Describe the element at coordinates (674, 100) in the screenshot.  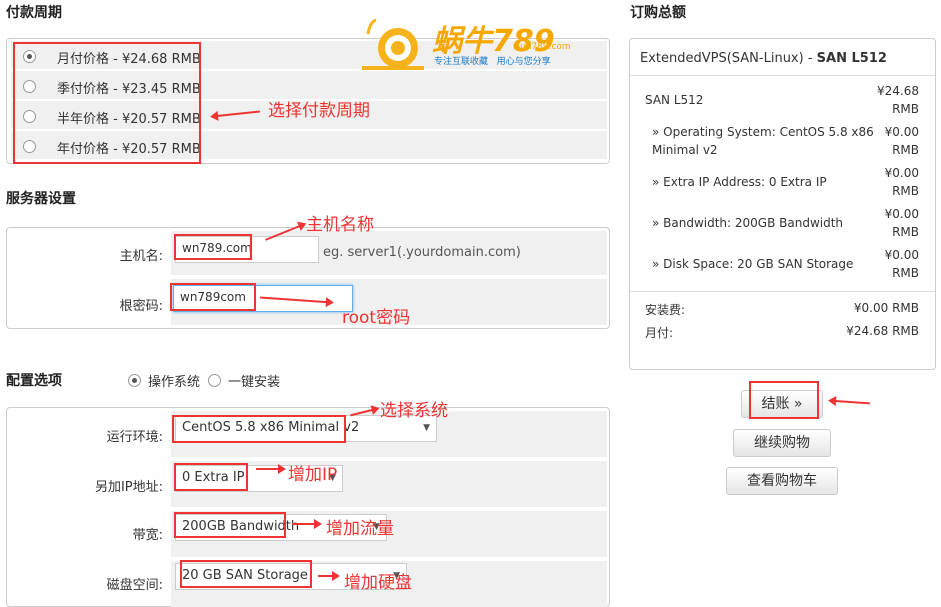
I see `summary-item-base: SAN L512` at that location.